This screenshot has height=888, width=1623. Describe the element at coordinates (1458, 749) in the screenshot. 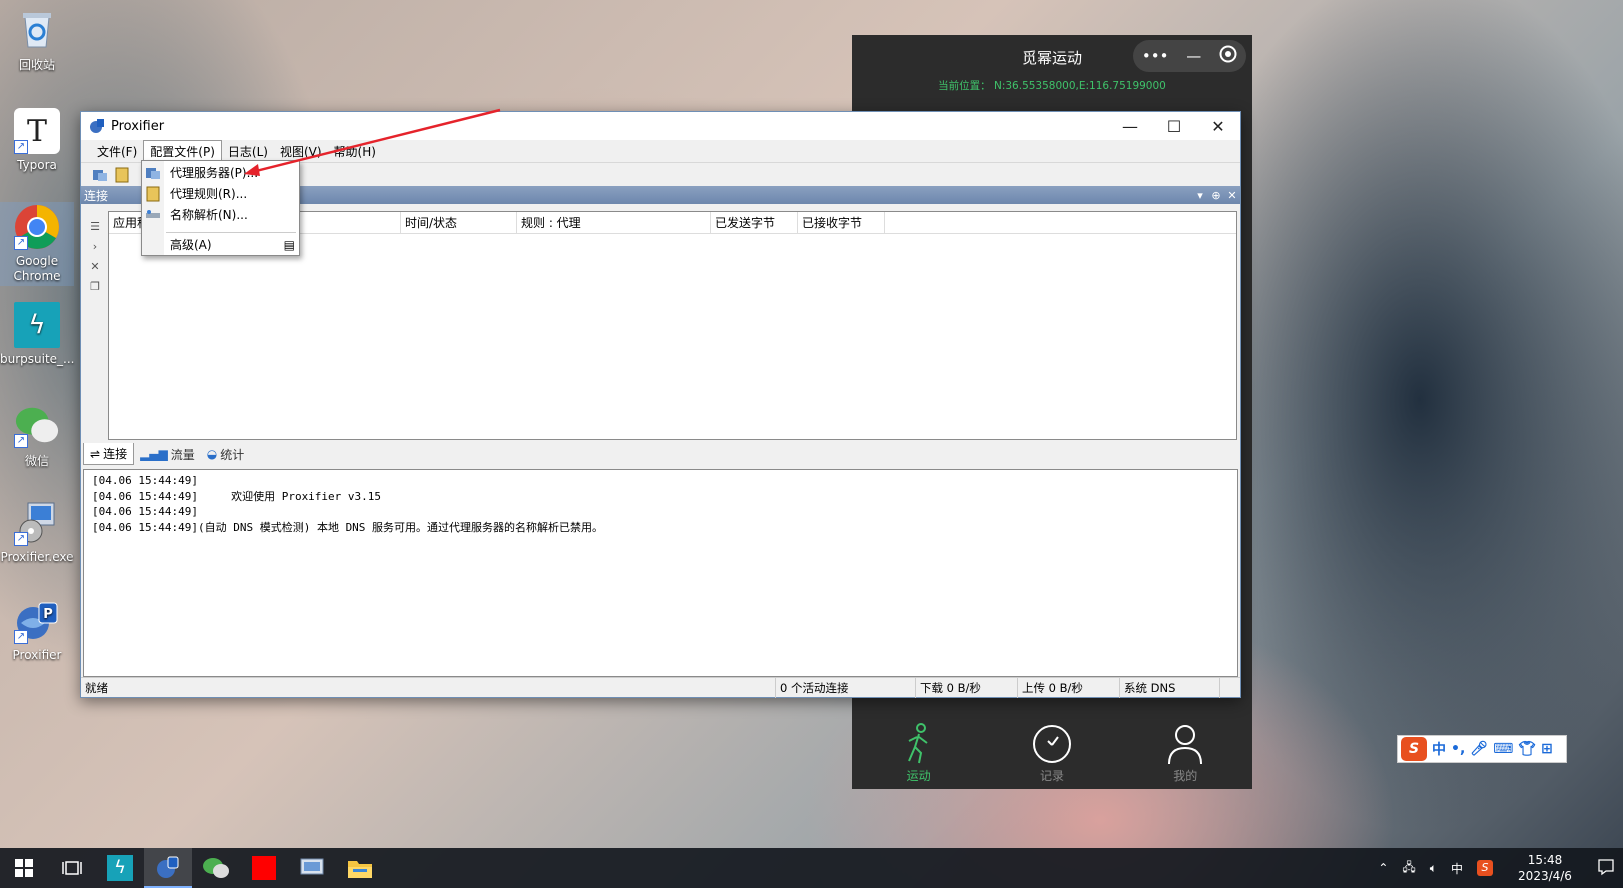

I see `ime-punctuation: •,` at that location.